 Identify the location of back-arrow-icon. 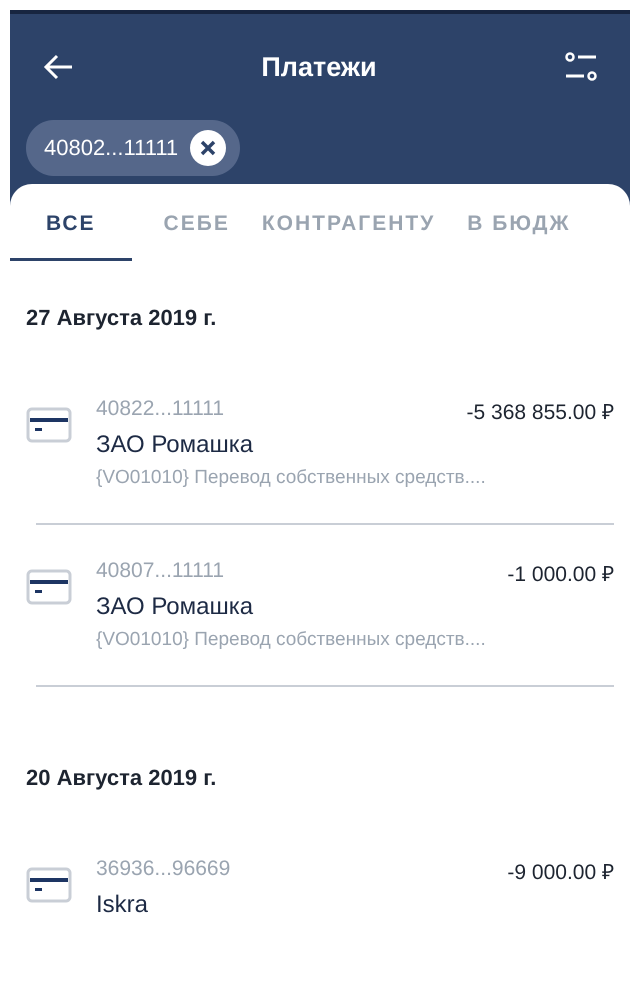
(59, 67).